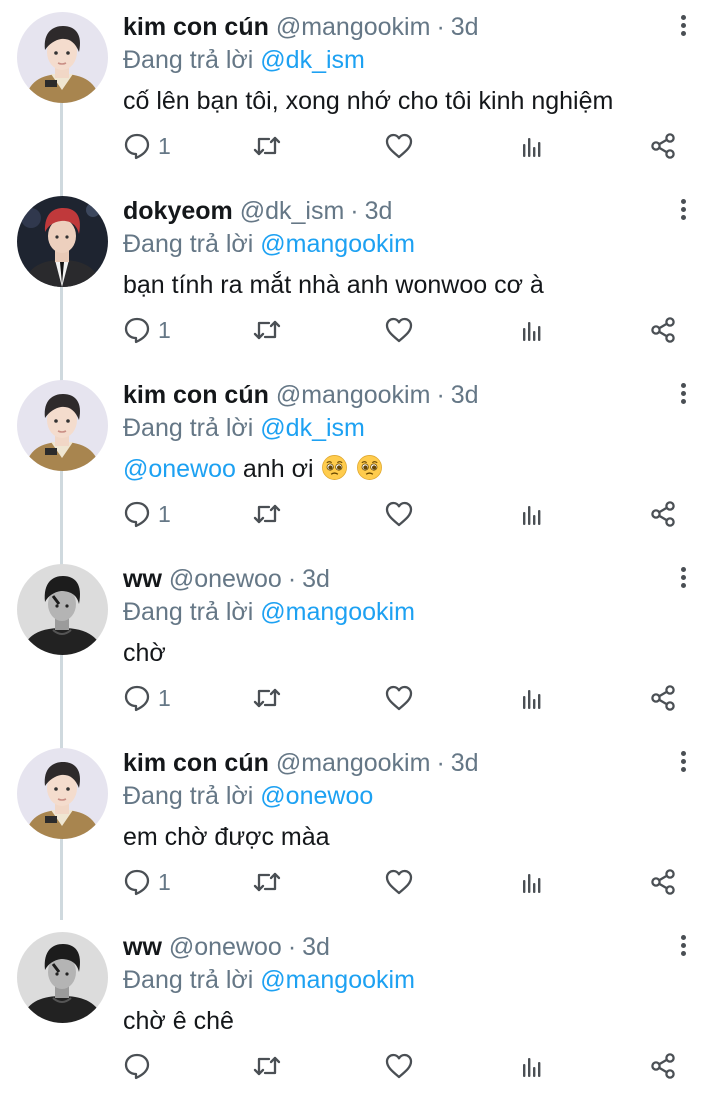 The image size is (720, 1095). Describe the element at coordinates (360, 330) in the screenshot. I see `tweet-actions: 1` at that location.